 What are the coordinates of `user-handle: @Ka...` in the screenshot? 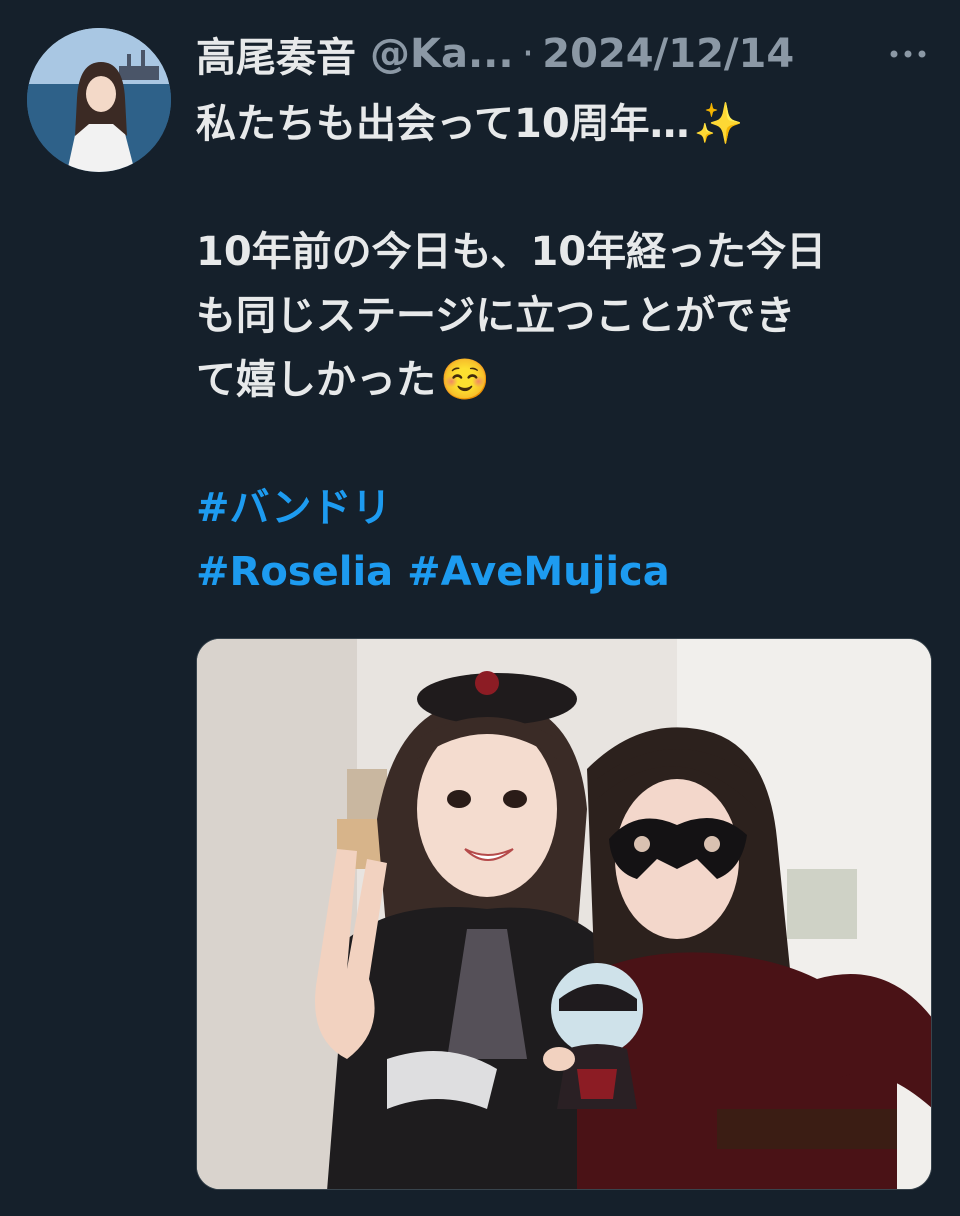 It's located at (442, 54).